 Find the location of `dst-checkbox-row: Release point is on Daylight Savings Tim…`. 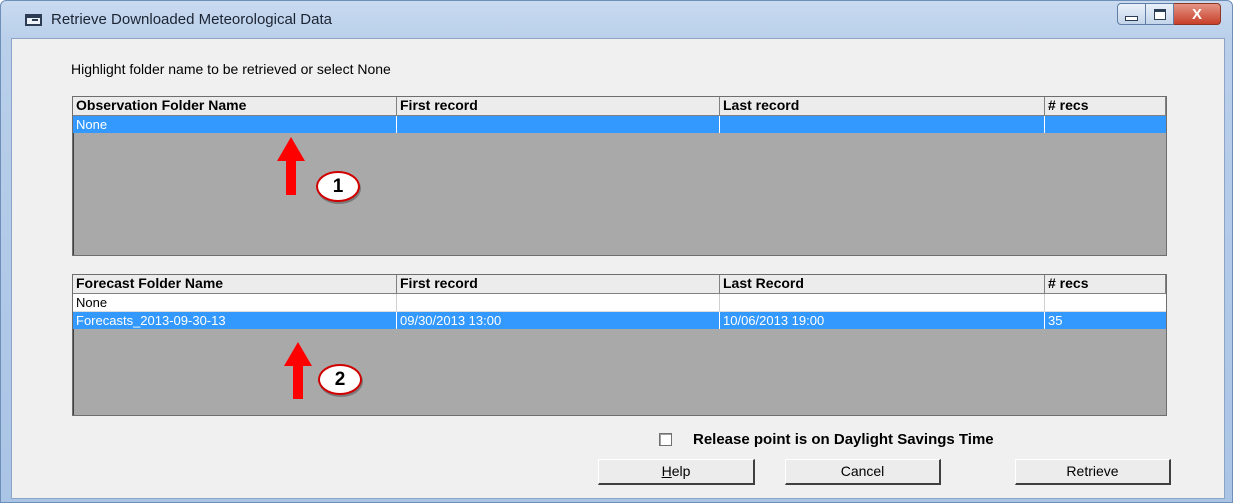

dst-checkbox-row: Release point is on Daylight Savings Tim… is located at coordinates (826, 439).